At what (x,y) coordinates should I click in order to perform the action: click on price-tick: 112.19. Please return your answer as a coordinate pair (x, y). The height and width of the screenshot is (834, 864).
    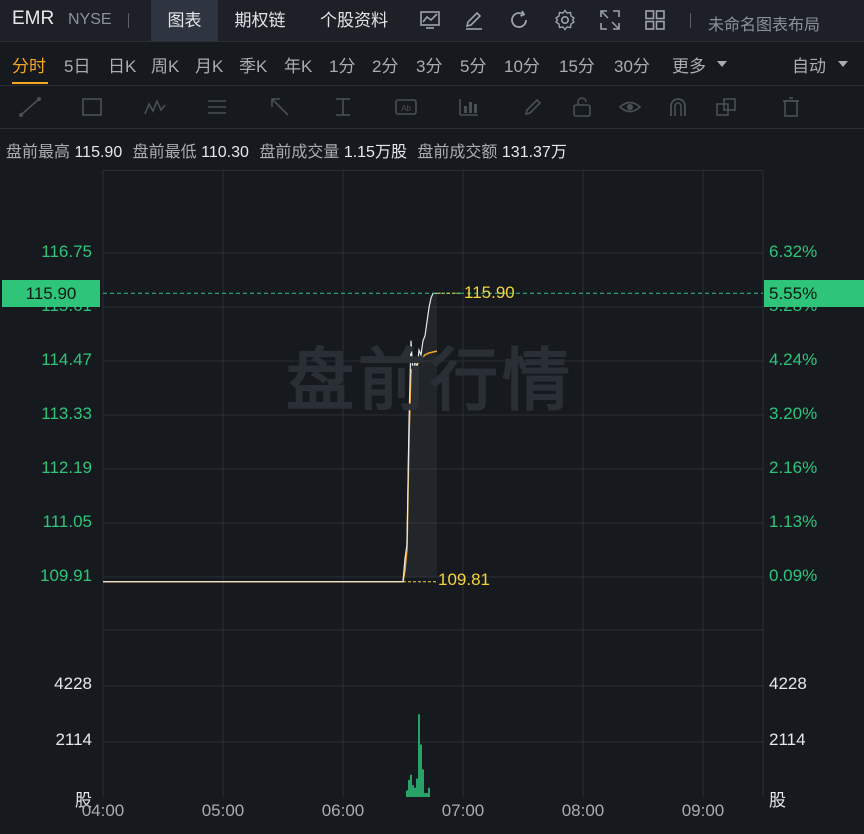
    Looking at the image, I should click on (66, 467).